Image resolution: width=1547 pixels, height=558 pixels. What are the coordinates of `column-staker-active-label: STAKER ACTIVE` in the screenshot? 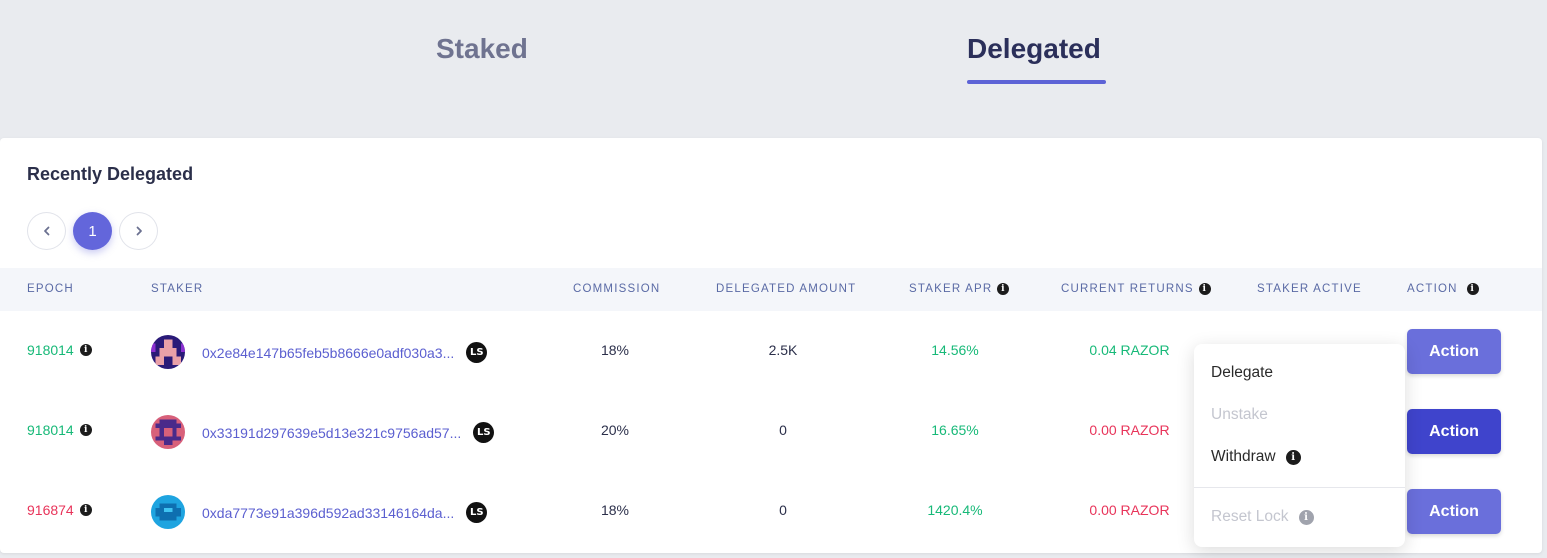 It's located at (1309, 289).